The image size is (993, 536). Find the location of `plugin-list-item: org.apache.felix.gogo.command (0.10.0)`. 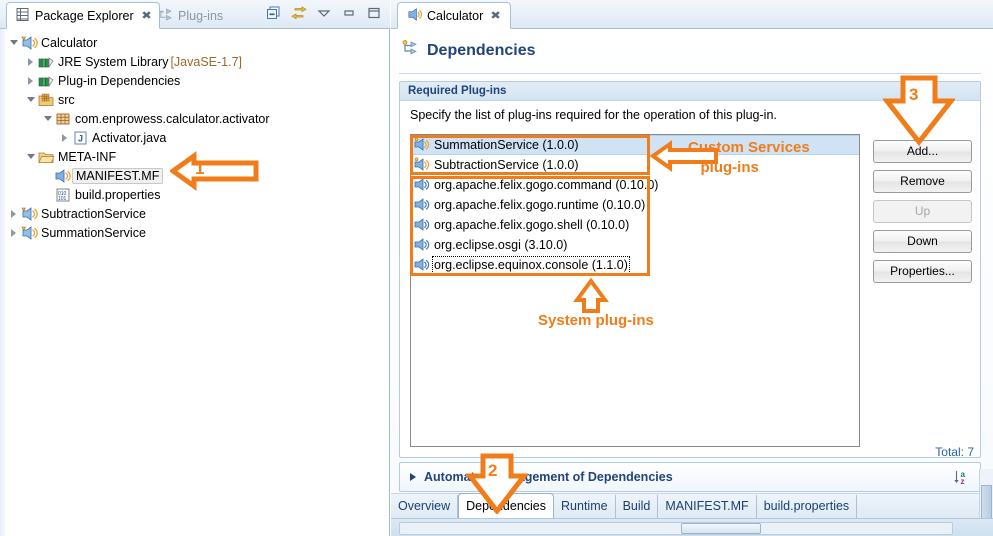

plugin-list-item: org.apache.felix.gogo.command (0.10.0) is located at coordinates (635, 185).